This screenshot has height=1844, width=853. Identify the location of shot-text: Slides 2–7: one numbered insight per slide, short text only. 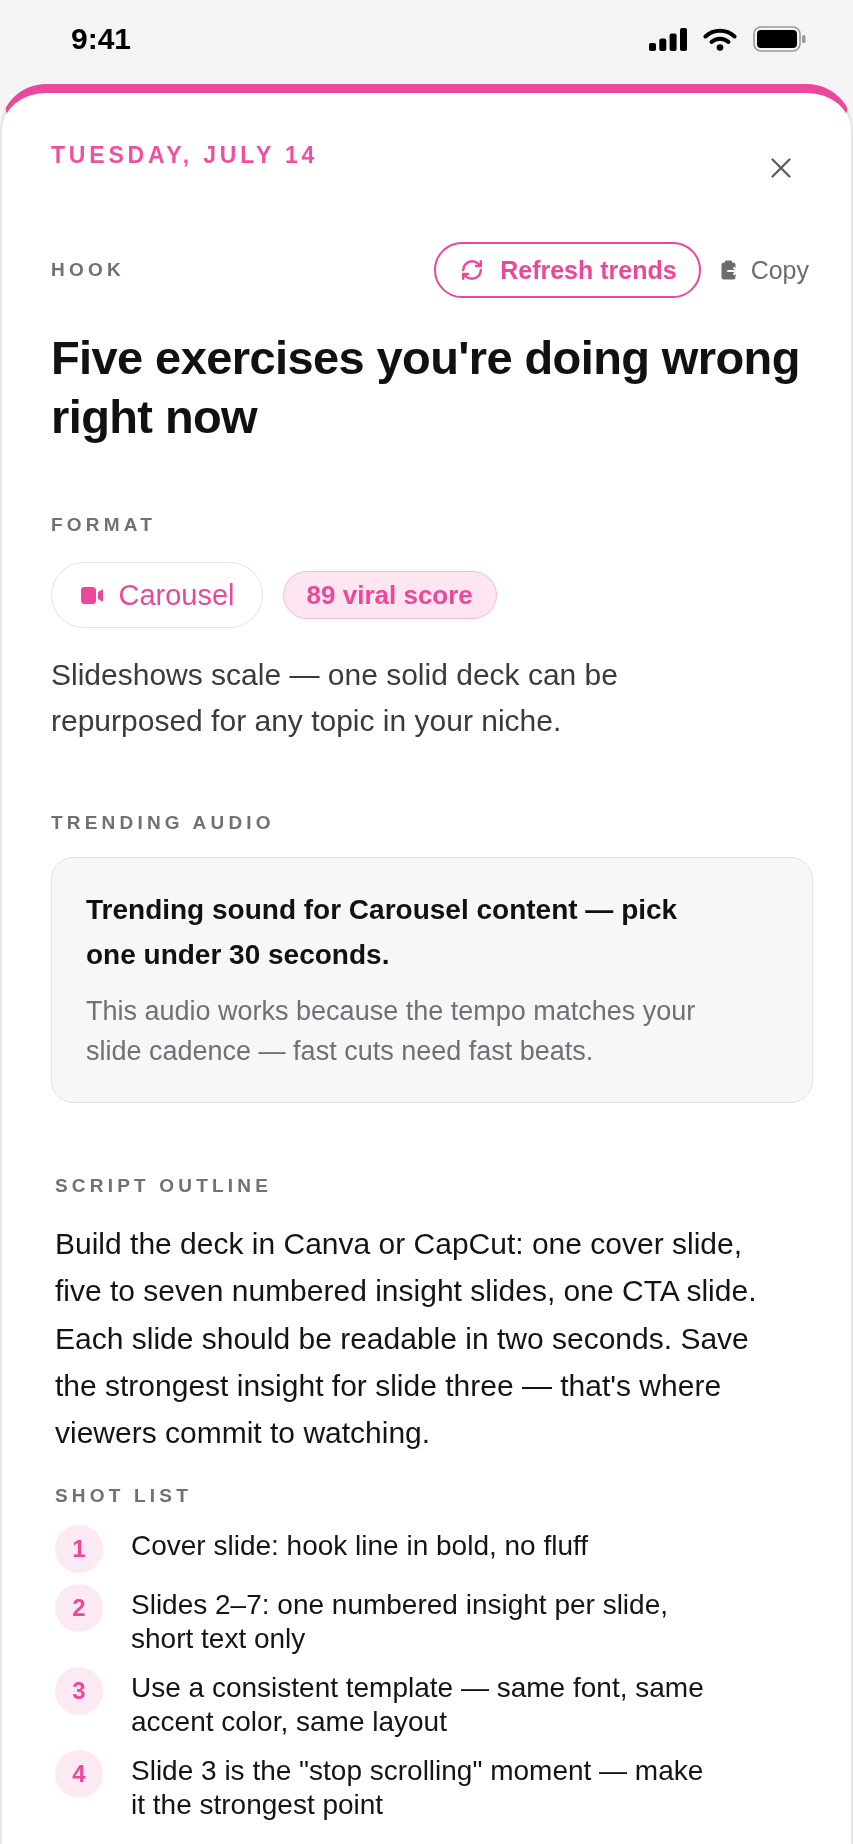
(400, 1622).